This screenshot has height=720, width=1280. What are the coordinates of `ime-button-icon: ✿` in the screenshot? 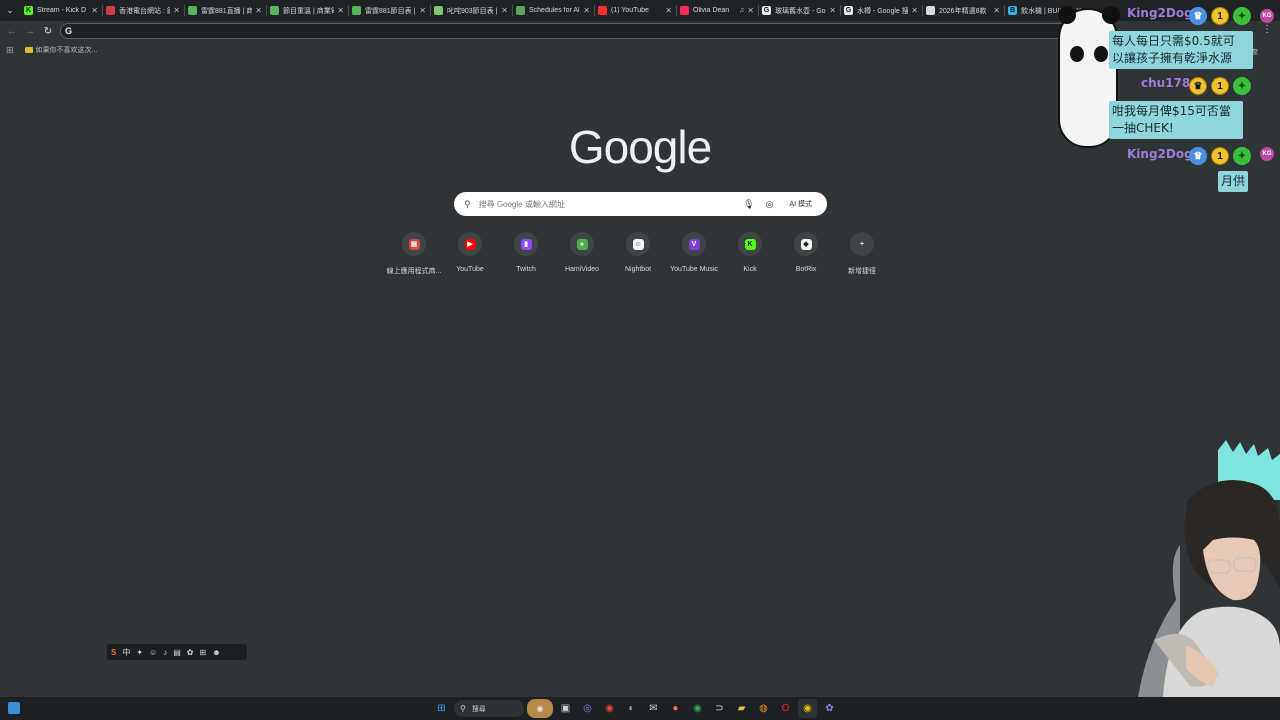 It's located at (190, 652).